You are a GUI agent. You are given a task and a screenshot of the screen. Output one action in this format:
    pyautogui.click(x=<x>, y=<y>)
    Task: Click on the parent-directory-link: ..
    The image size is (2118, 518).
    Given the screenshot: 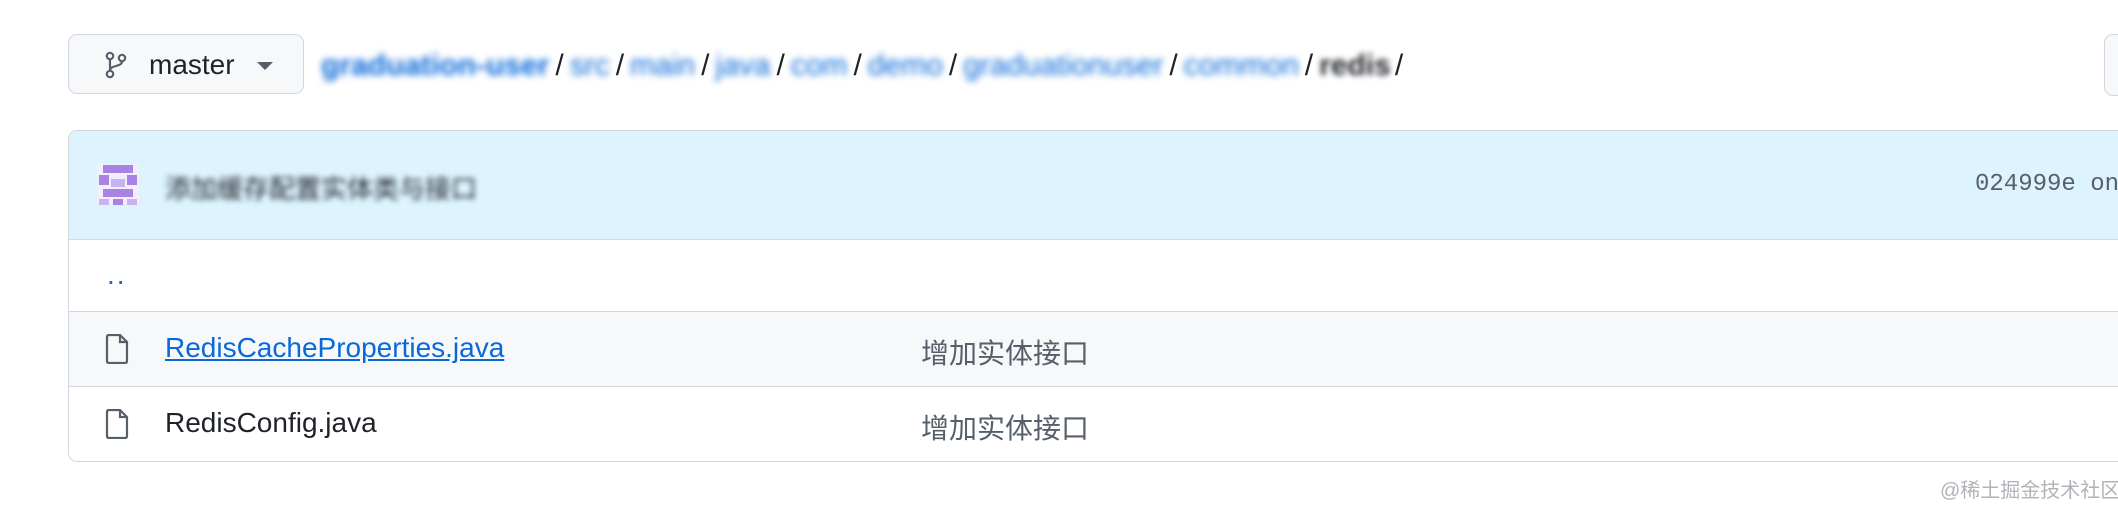 What is the action you would take?
    pyautogui.click(x=117, y=275)
    